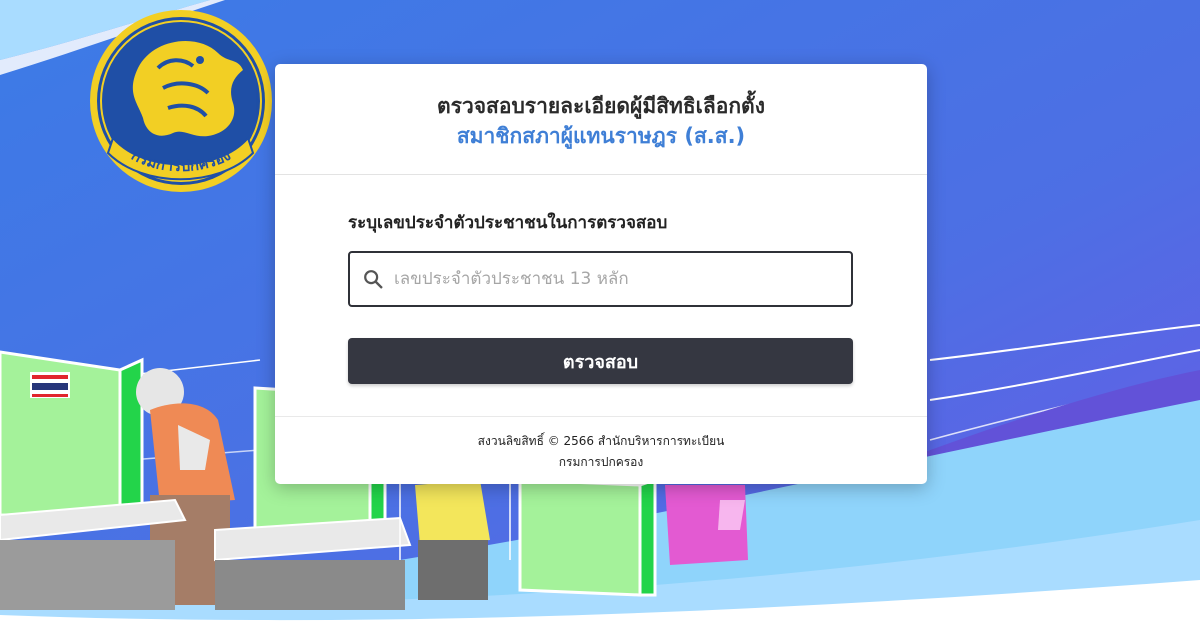 The image size is (1200, 630). What do you see at coordinates (621, 279) in the screenshot?
I see `citizen-id-input` at bounding box center [621, 279].